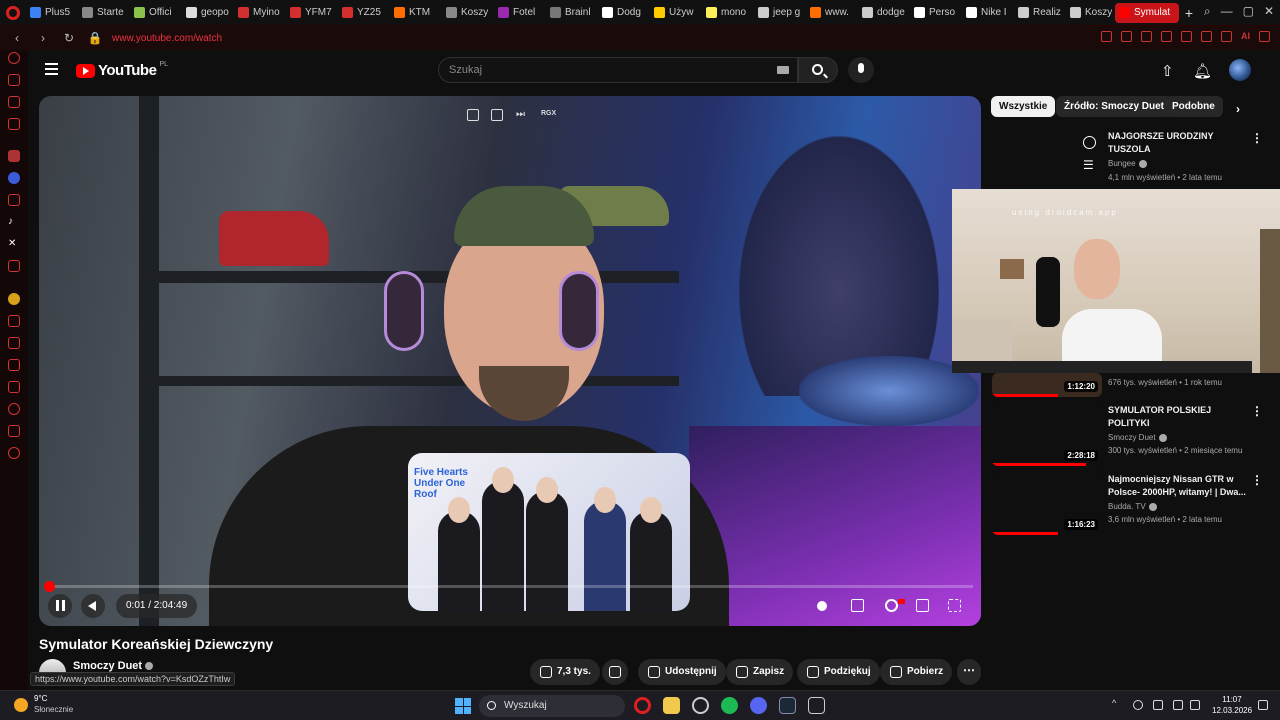 The height and width of the screenshot is (720, 1280). I want to click on browser-tab: jeep g, so click(778, 13).